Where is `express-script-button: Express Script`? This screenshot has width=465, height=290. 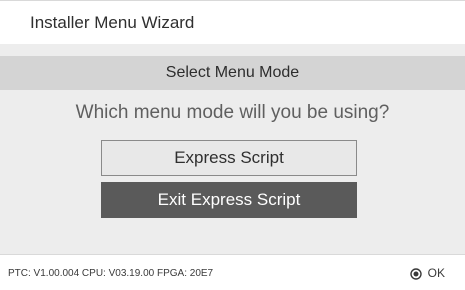
express-script-button: Express Script is located at coordinates (229, 158).